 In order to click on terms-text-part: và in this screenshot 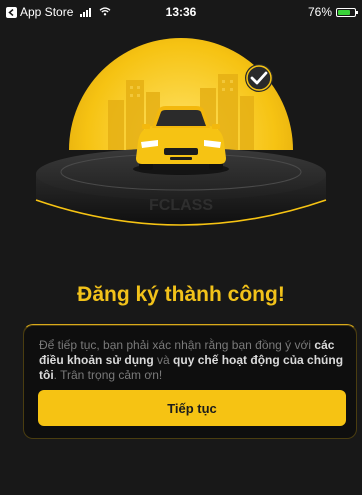, I will do `click(163, 360)`.